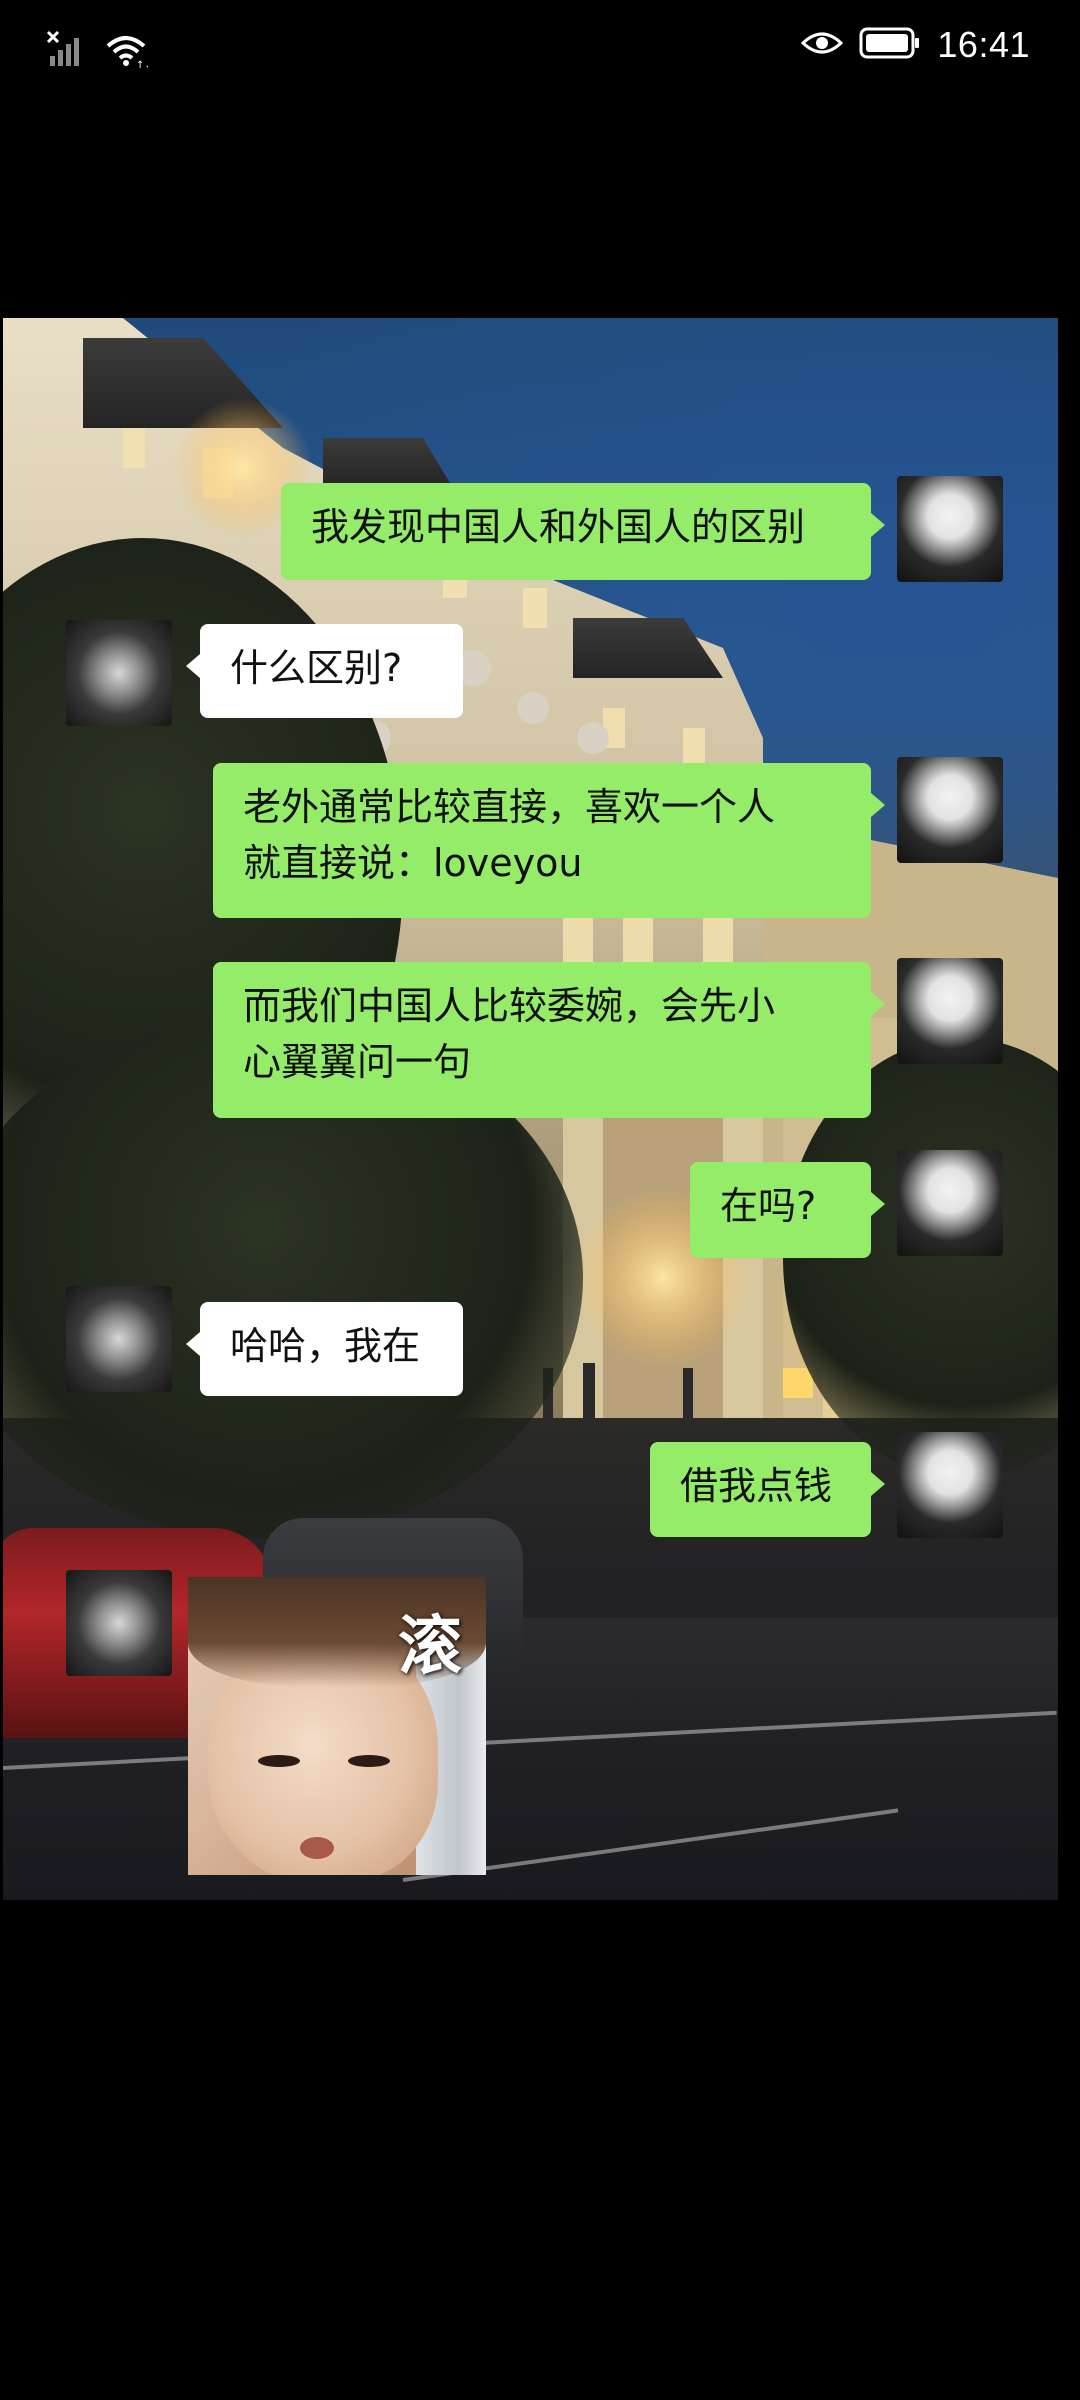 The image size is (1080, 2400). I want to click on message-bubble-me: 借我点钱, so click(767, 1489).